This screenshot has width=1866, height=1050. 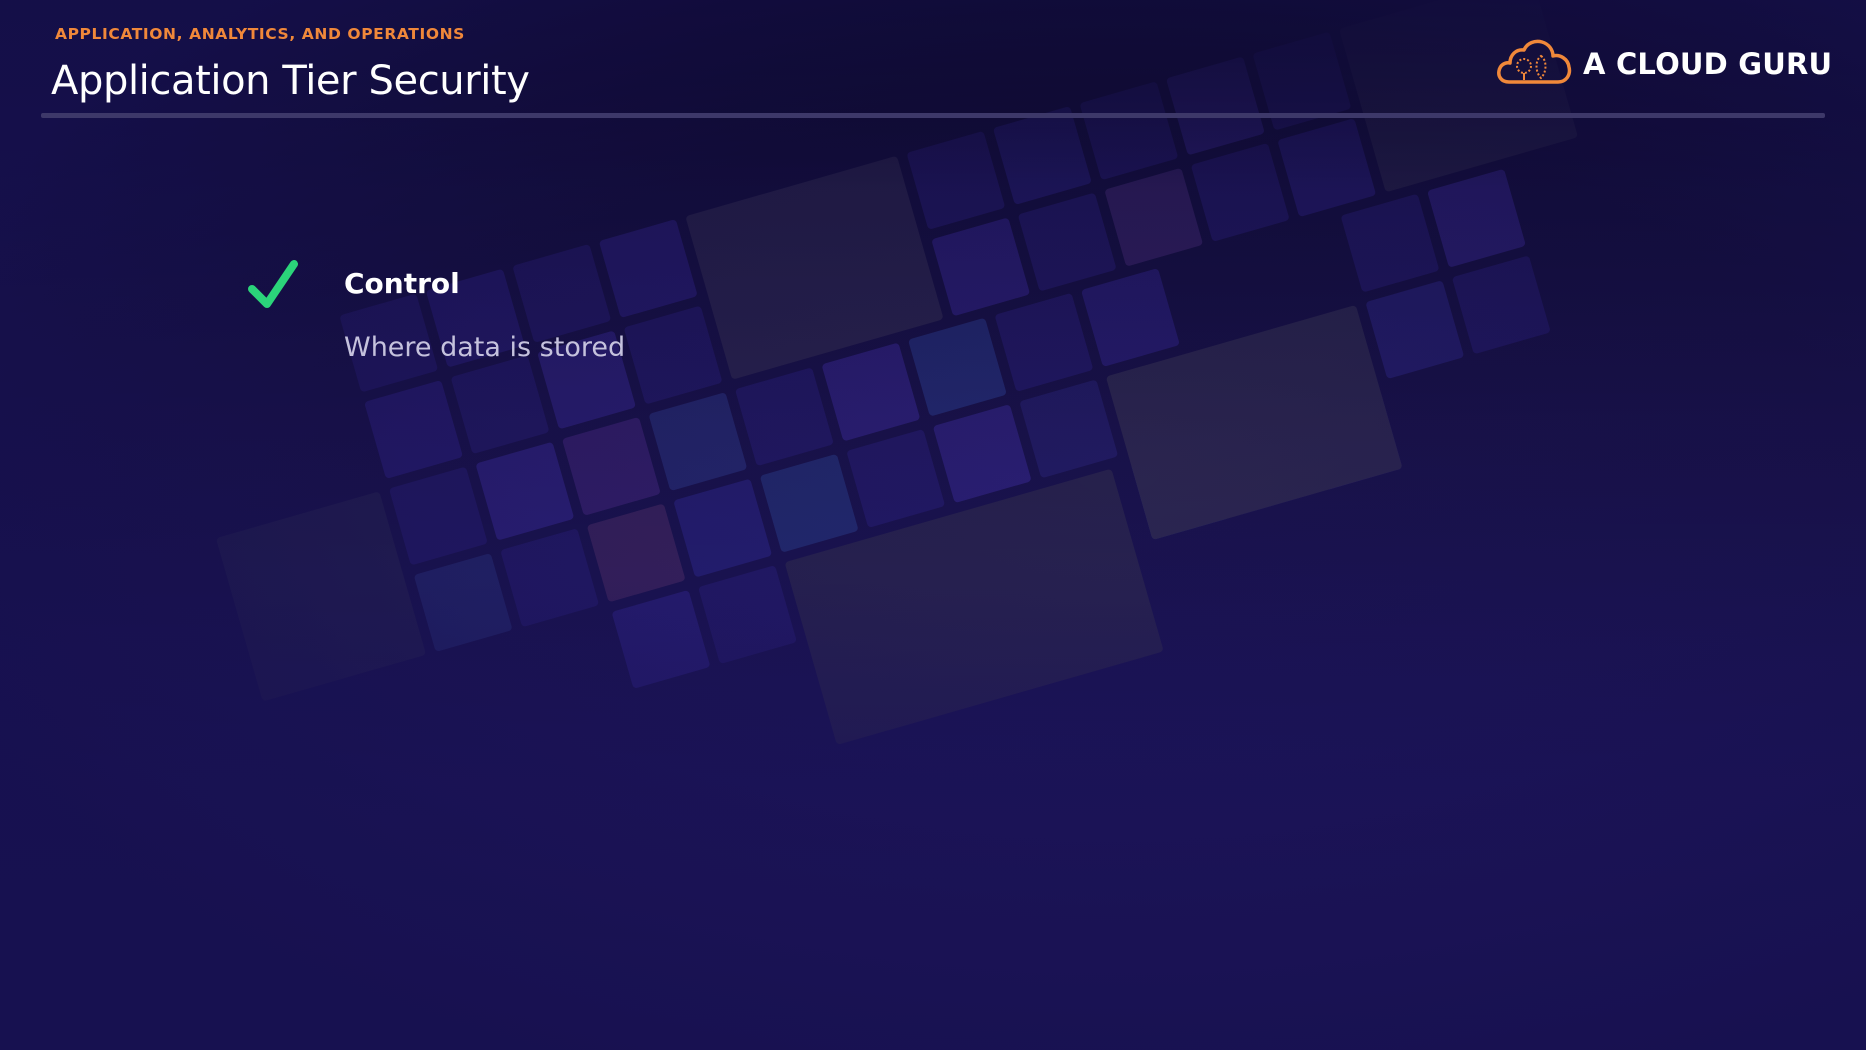 What do you see at coordinates (402, 283) in the screenshot?
I see `bullet-heading: Control` at bounding box center [402, 283].